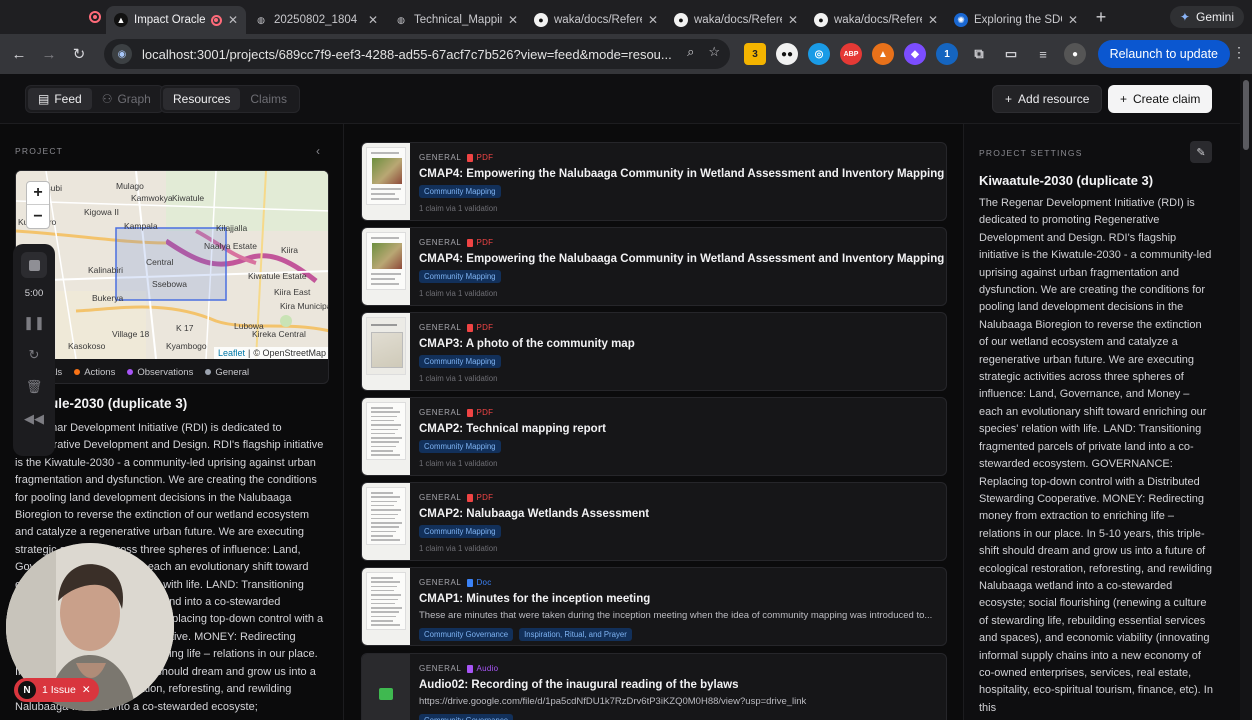 This screenshot has height=720, width=1252. What do you see at coordinates (95, 17) in the screenshot?
I see `recording-indicator` at bounding box center [95, 17].